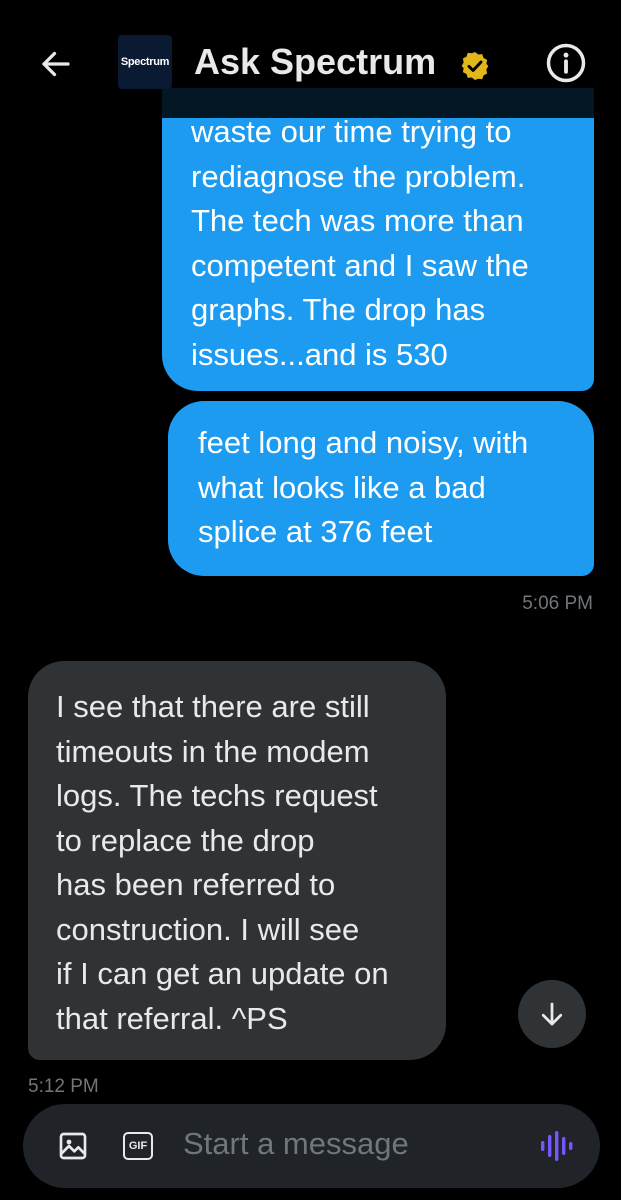 The width and height of the screenshot is (621, 1200). I want to click on gif-button: GIF, so click(138, 1146).